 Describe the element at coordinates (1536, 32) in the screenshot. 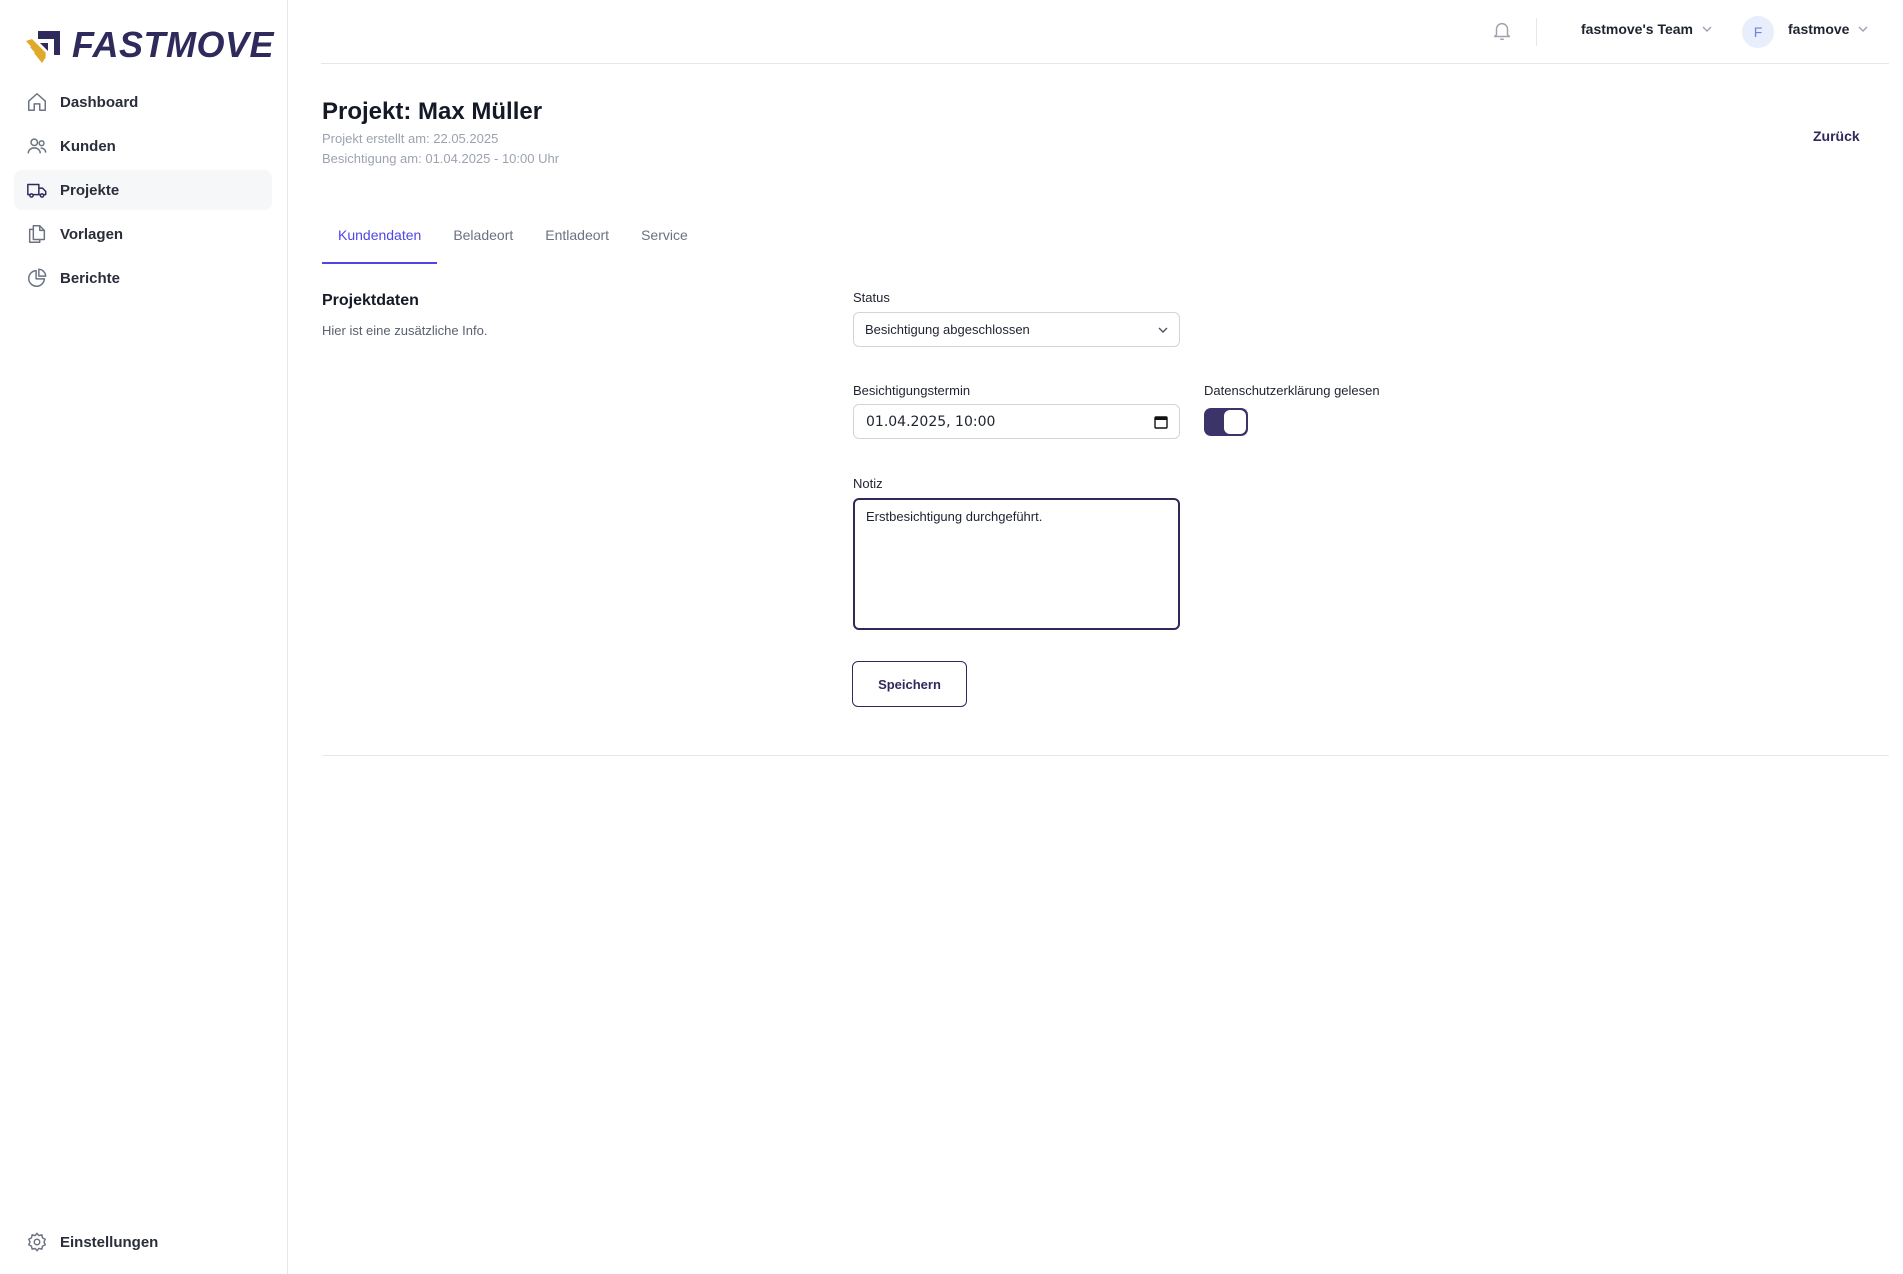

I see `topbar-divider` at that location.